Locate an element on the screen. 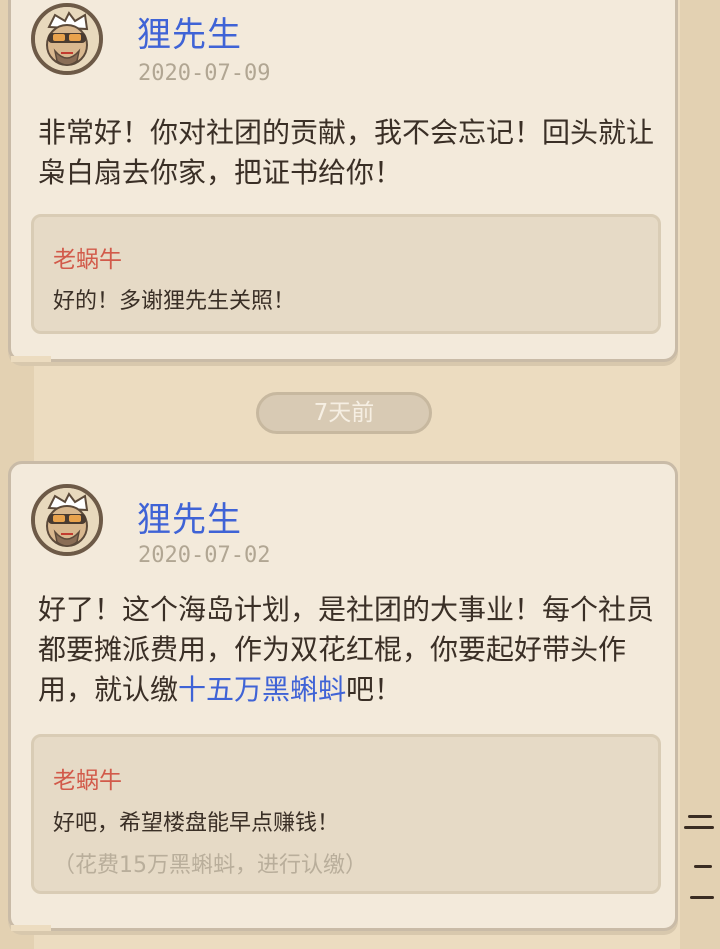  reply-cost-note: （花费15万黑蝌蚪，进行认缴） is located at coordinates (210, 865).